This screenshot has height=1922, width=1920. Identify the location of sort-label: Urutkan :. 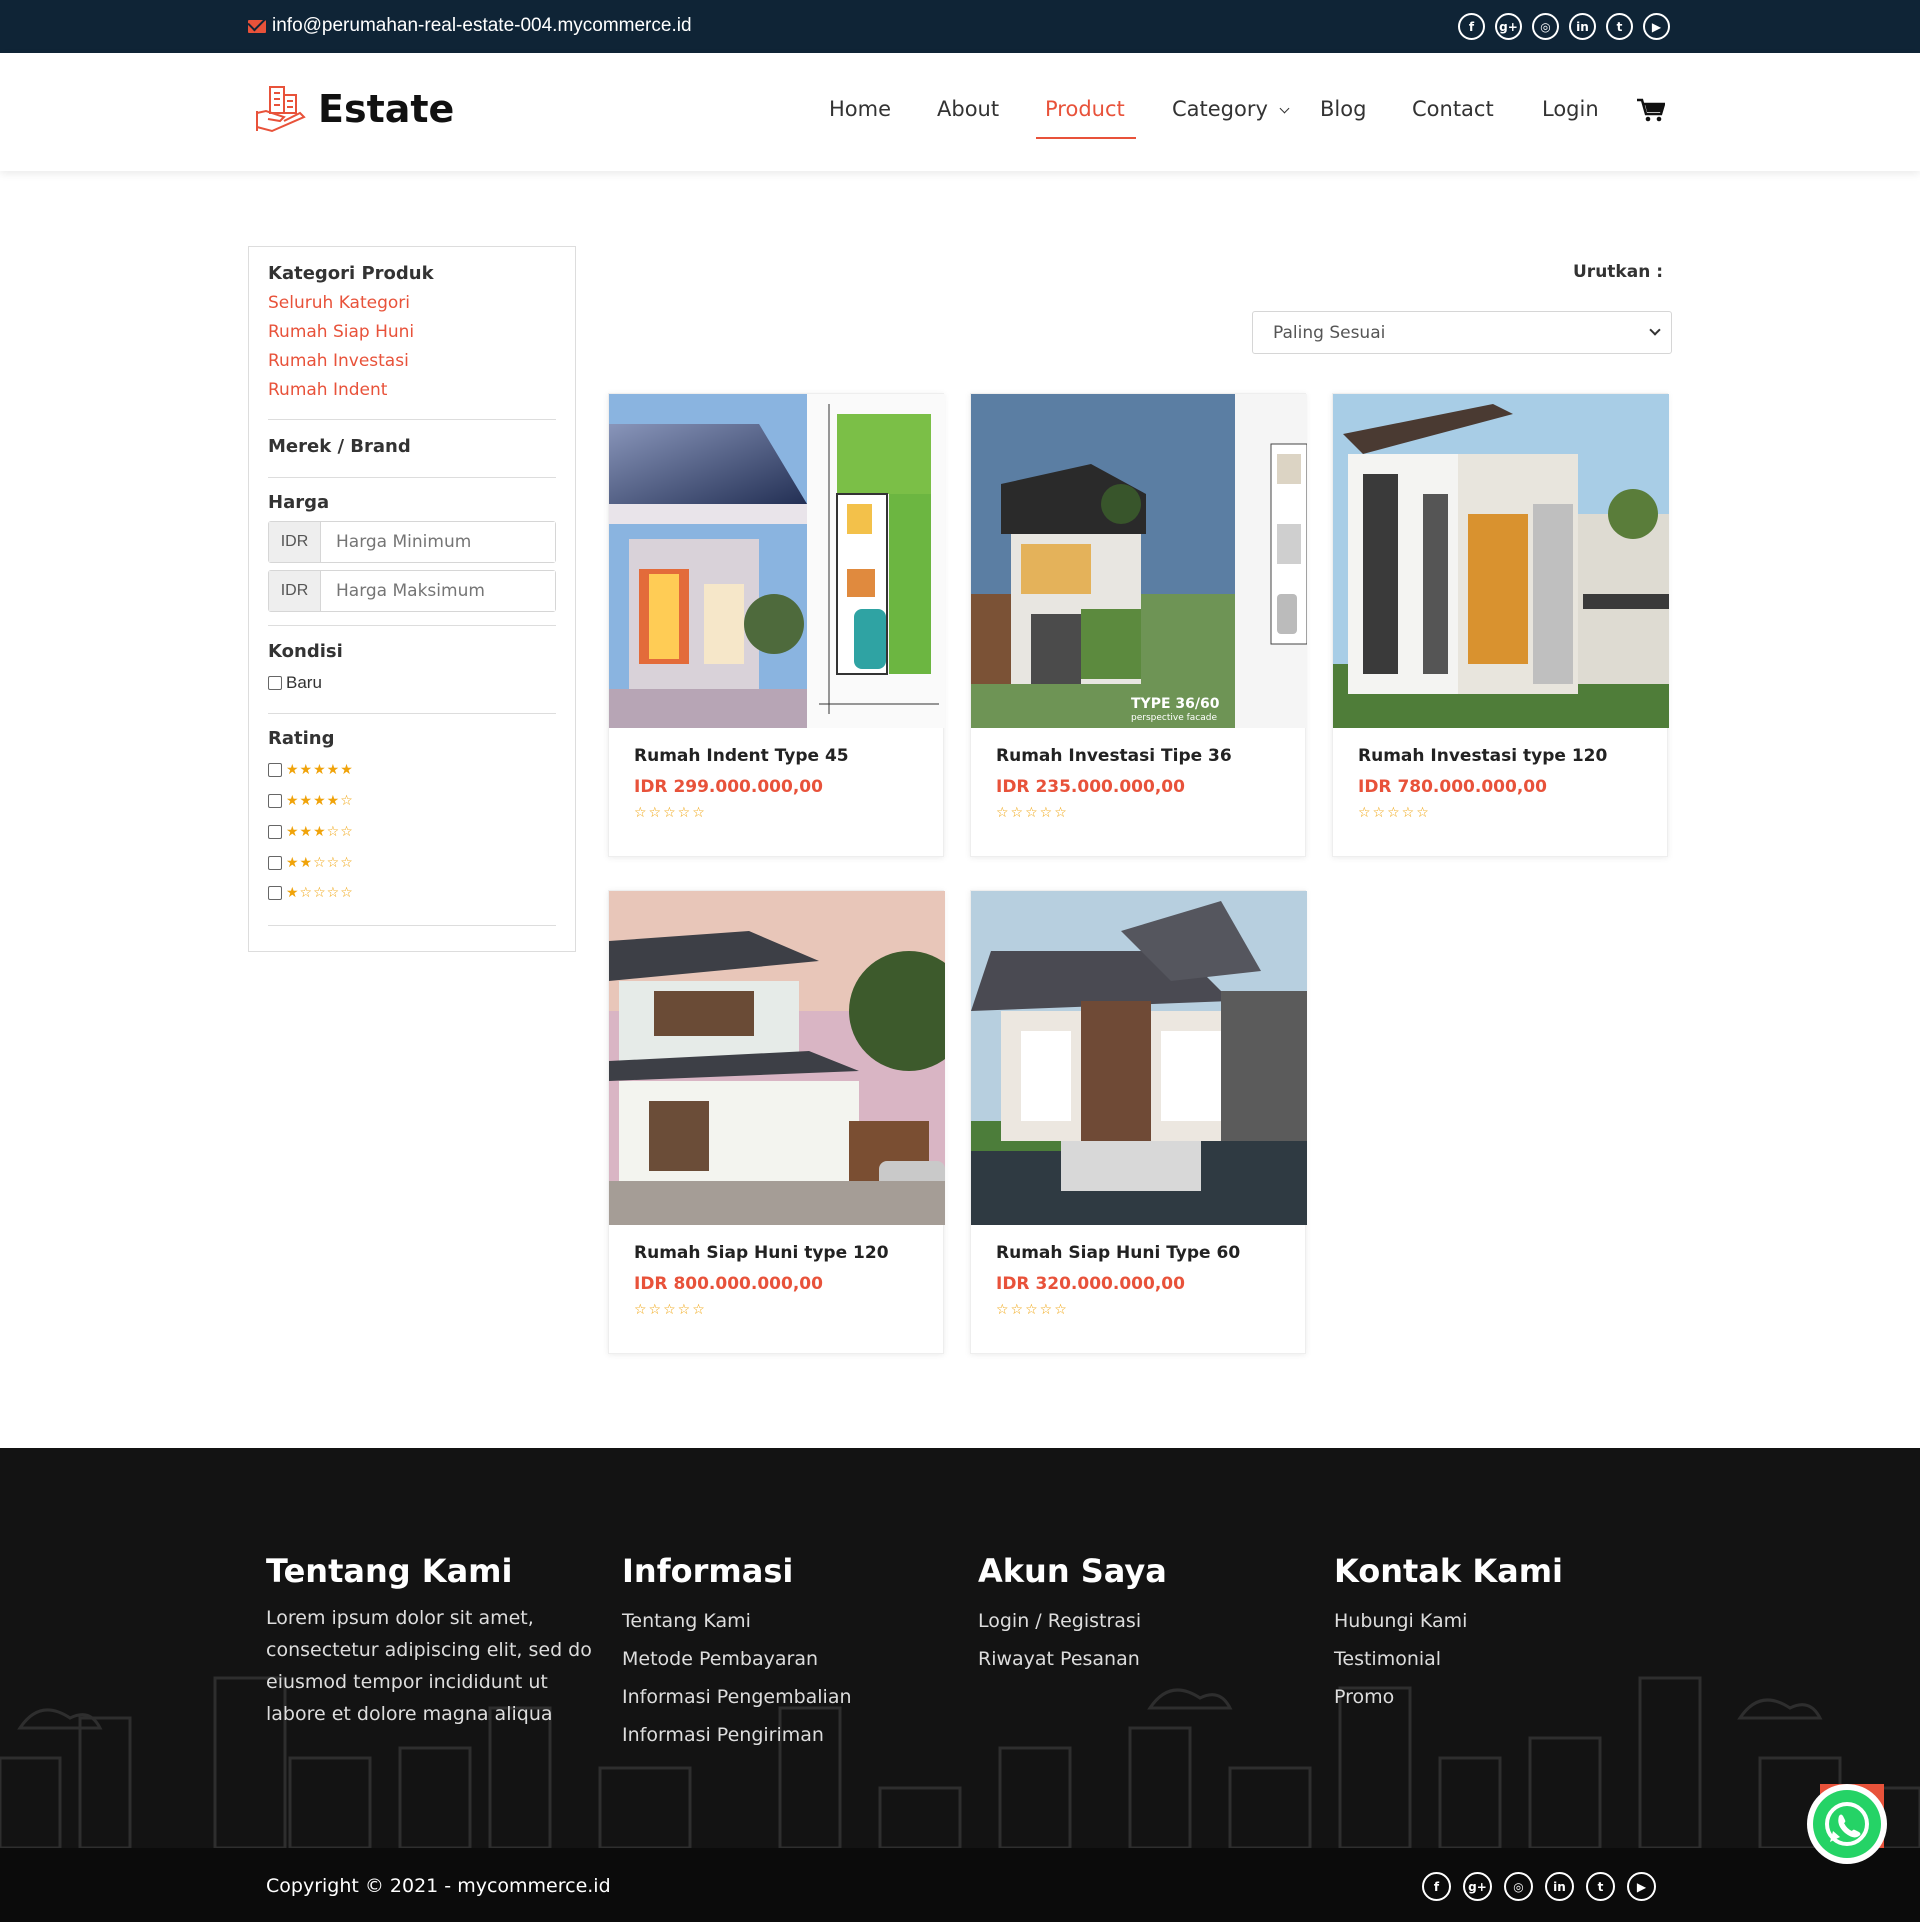
(1618, 272).